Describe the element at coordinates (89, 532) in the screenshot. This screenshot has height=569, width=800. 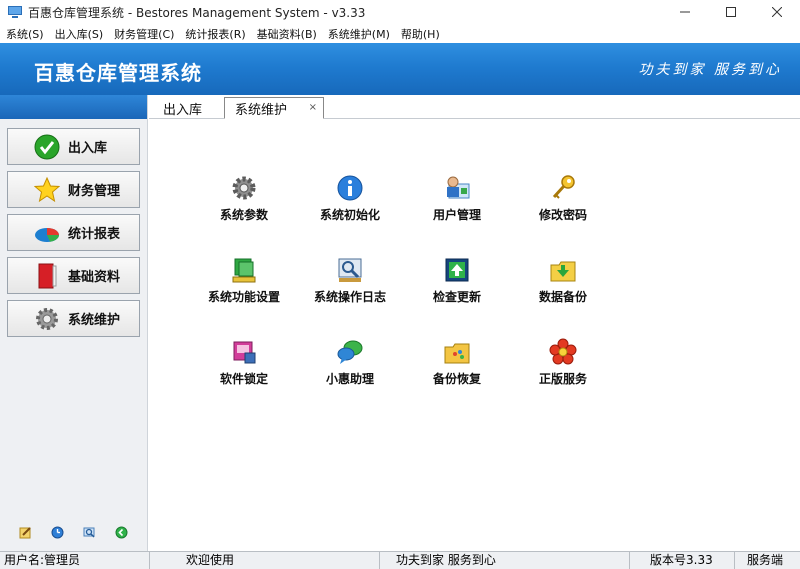
I see `search-icon` at that location.